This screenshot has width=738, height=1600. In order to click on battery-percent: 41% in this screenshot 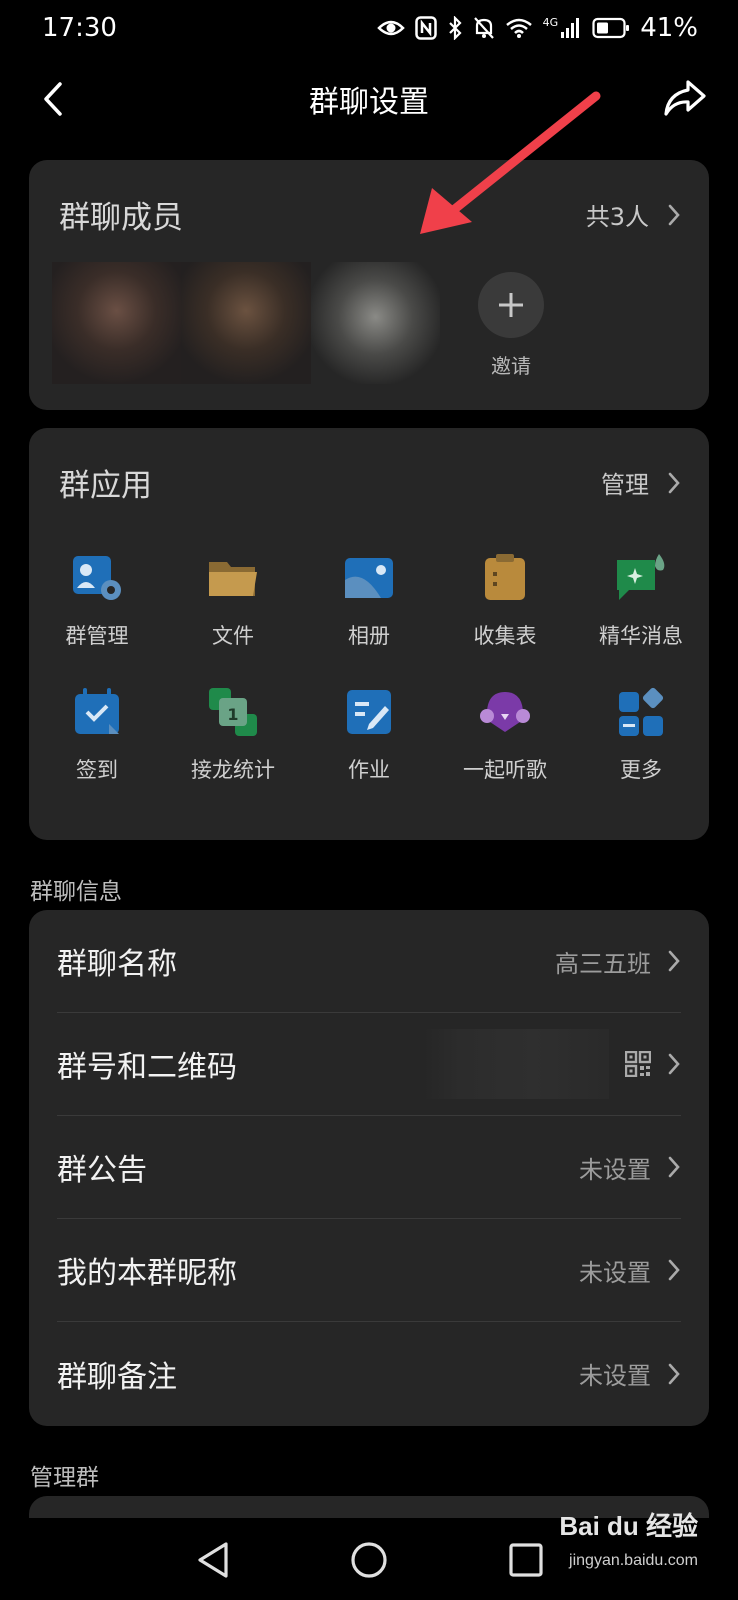, I will do `click(669, 28)`.